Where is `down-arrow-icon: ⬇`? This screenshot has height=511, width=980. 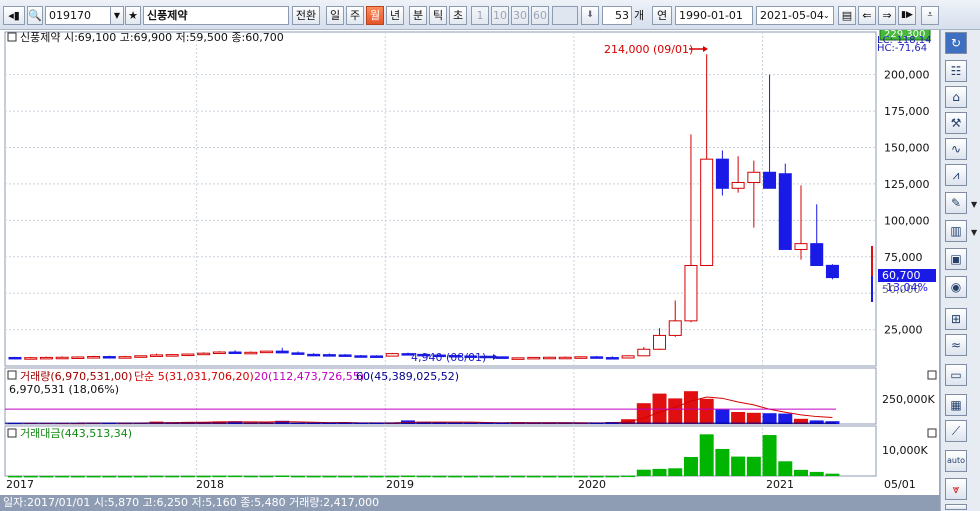 down-arrow-icon: ⬇ is located at coordinates (590, 15).